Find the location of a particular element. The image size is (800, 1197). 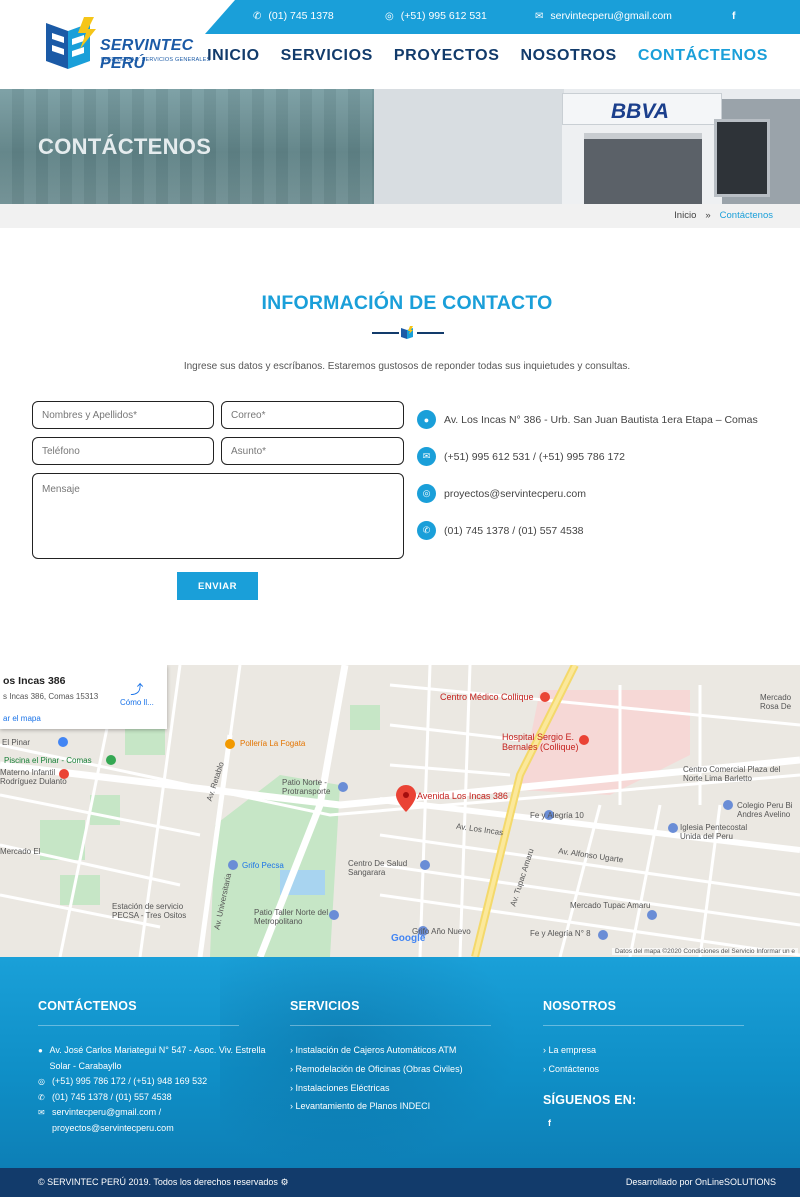

footer-follow-title: SÍGUENOS EN: is located at coordinates (590, 1100).